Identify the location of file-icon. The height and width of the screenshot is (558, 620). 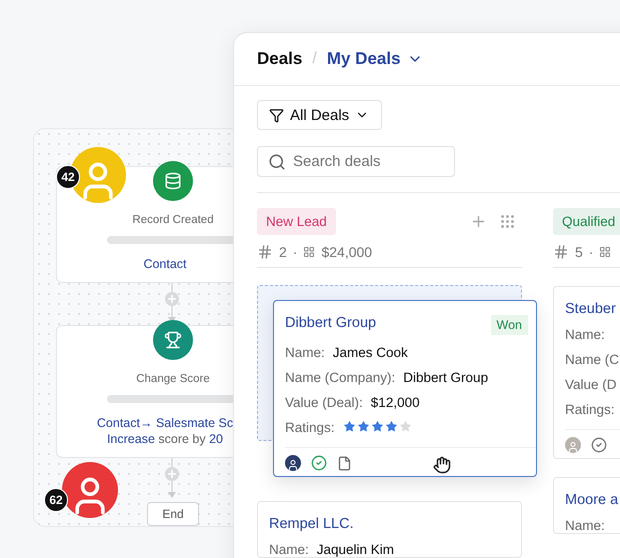
(344, 463).